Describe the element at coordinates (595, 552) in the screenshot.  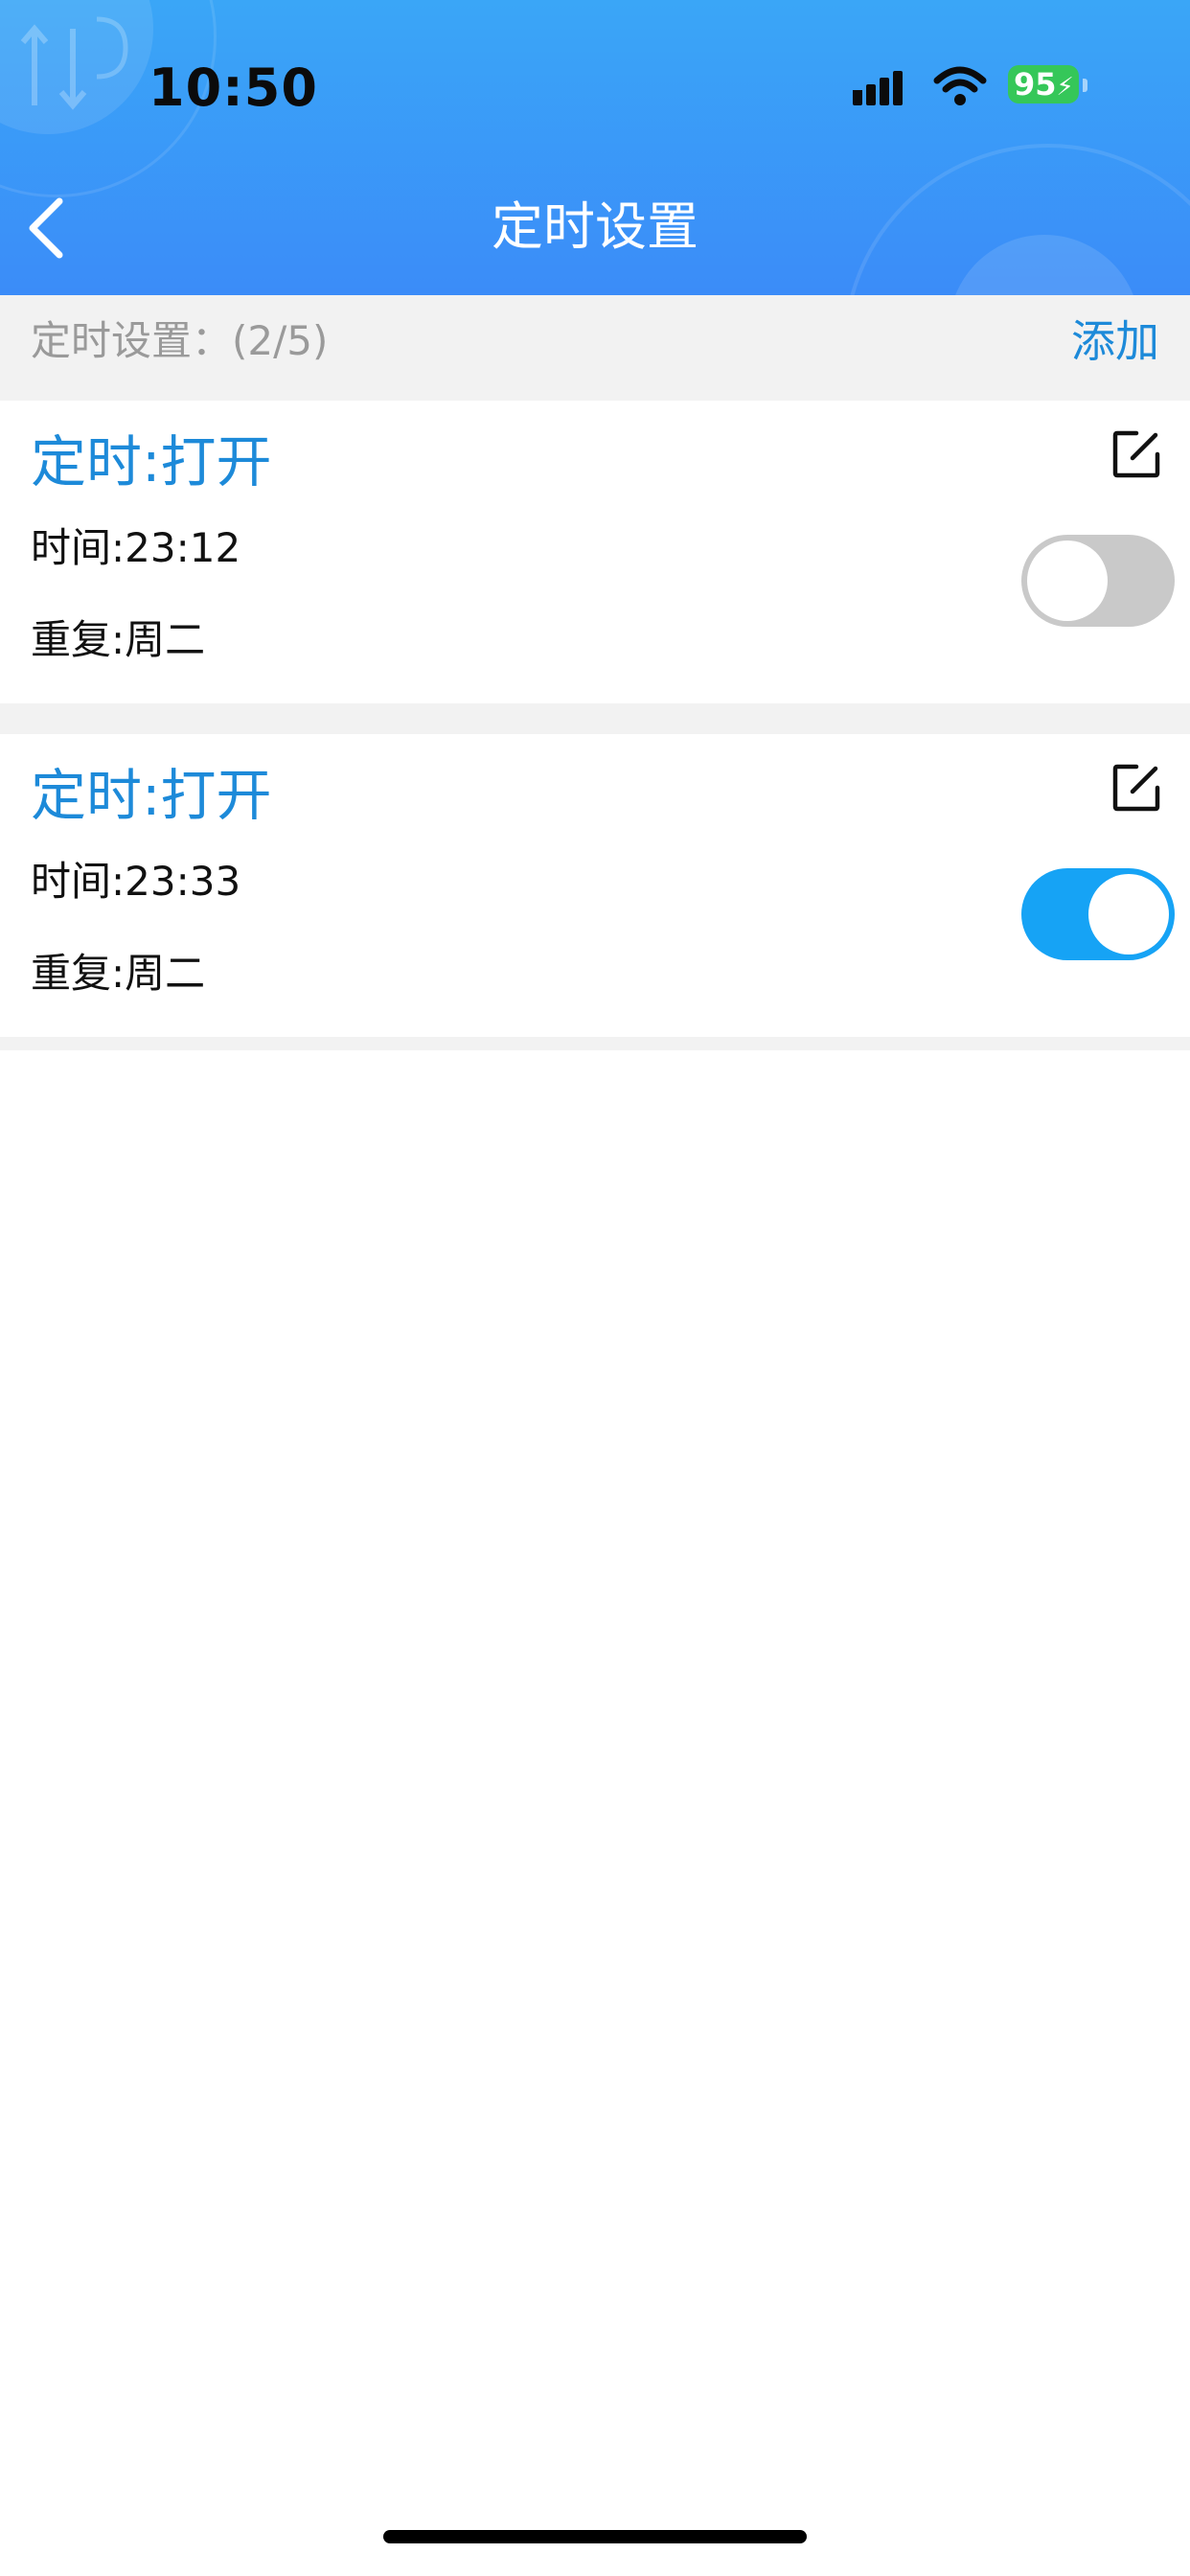
I see `timer-card: 定时:打开 时间:23:12 重复:周二` at that location.